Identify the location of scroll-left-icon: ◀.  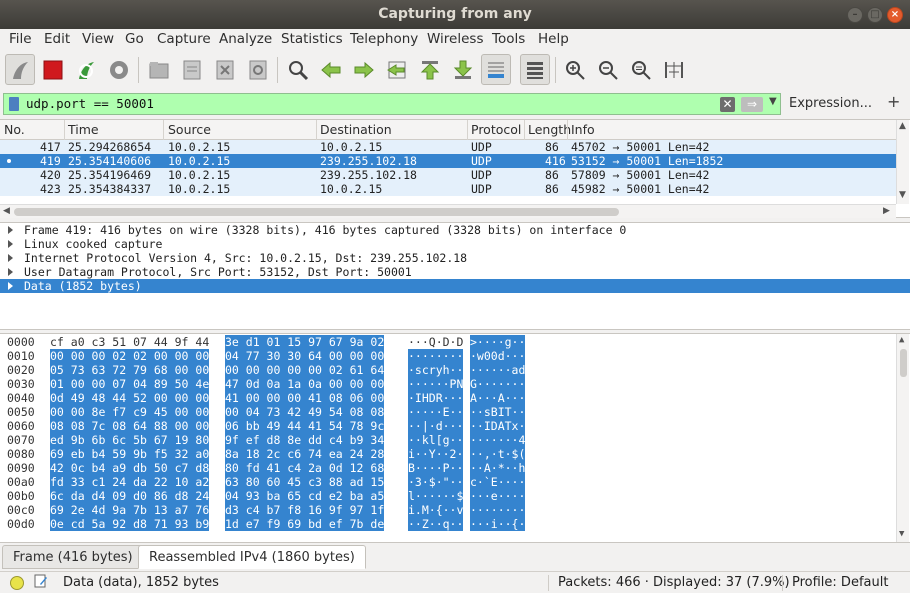
(6, 211).